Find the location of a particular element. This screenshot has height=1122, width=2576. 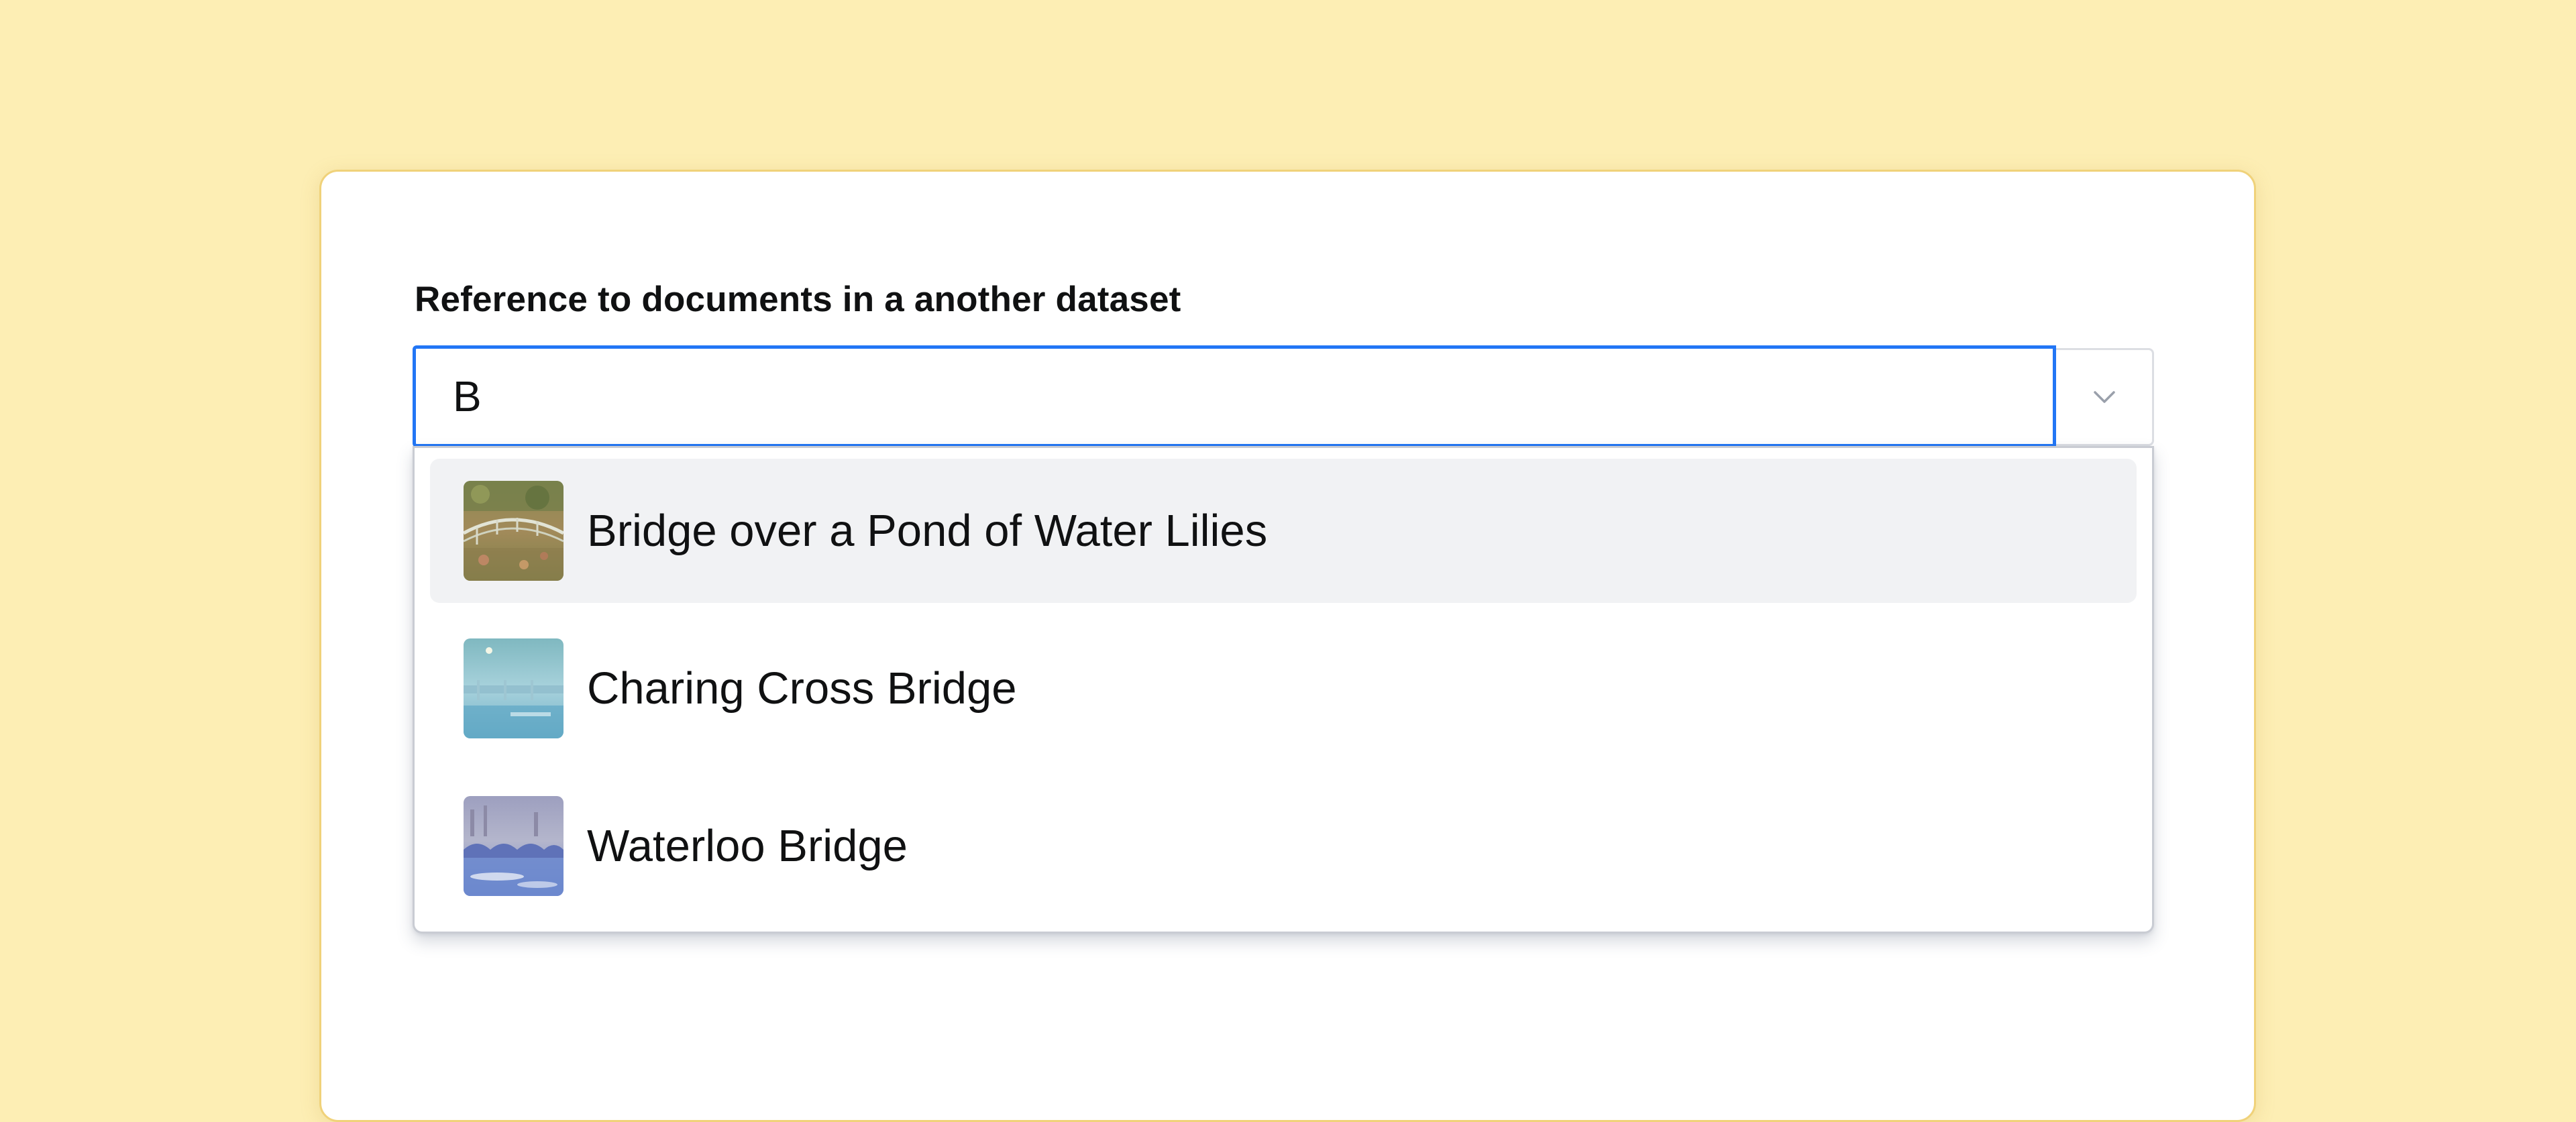

reference-search-input is located at coordinates (1234, 396).